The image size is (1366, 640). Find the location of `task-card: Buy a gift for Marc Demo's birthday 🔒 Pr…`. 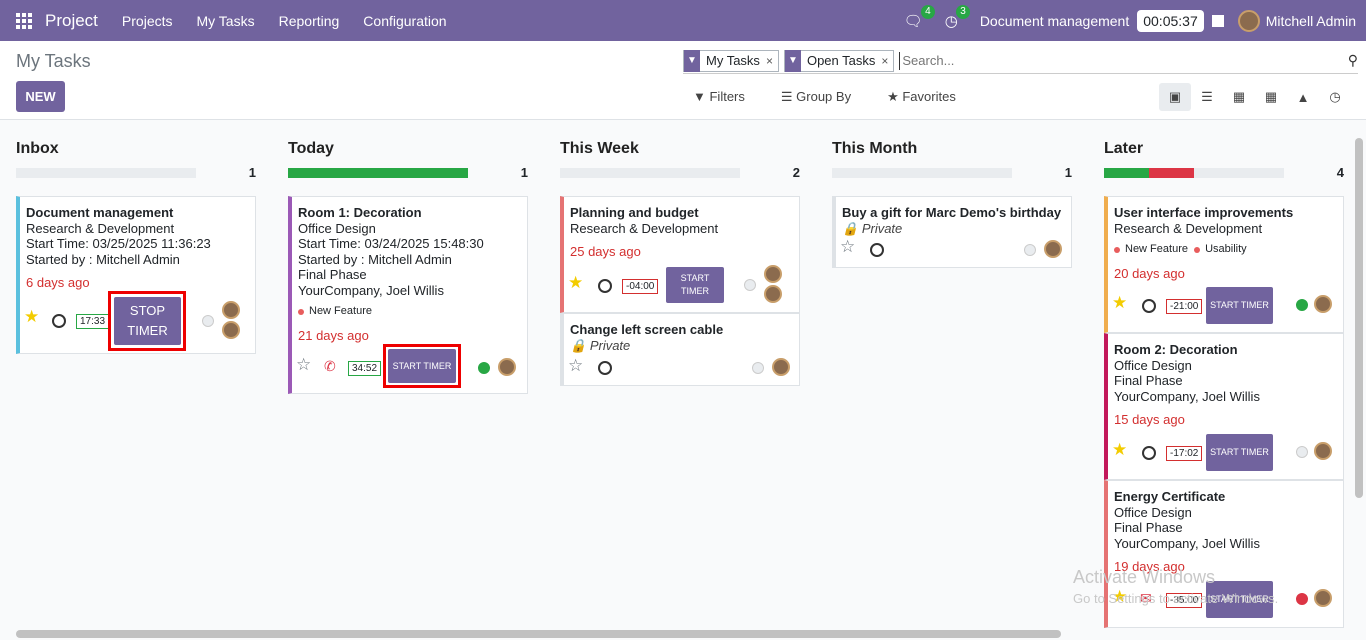

task-card: Buy a gift for Marc Demo's birthday 🔒 Pr… is located at coordinates (952, 232).